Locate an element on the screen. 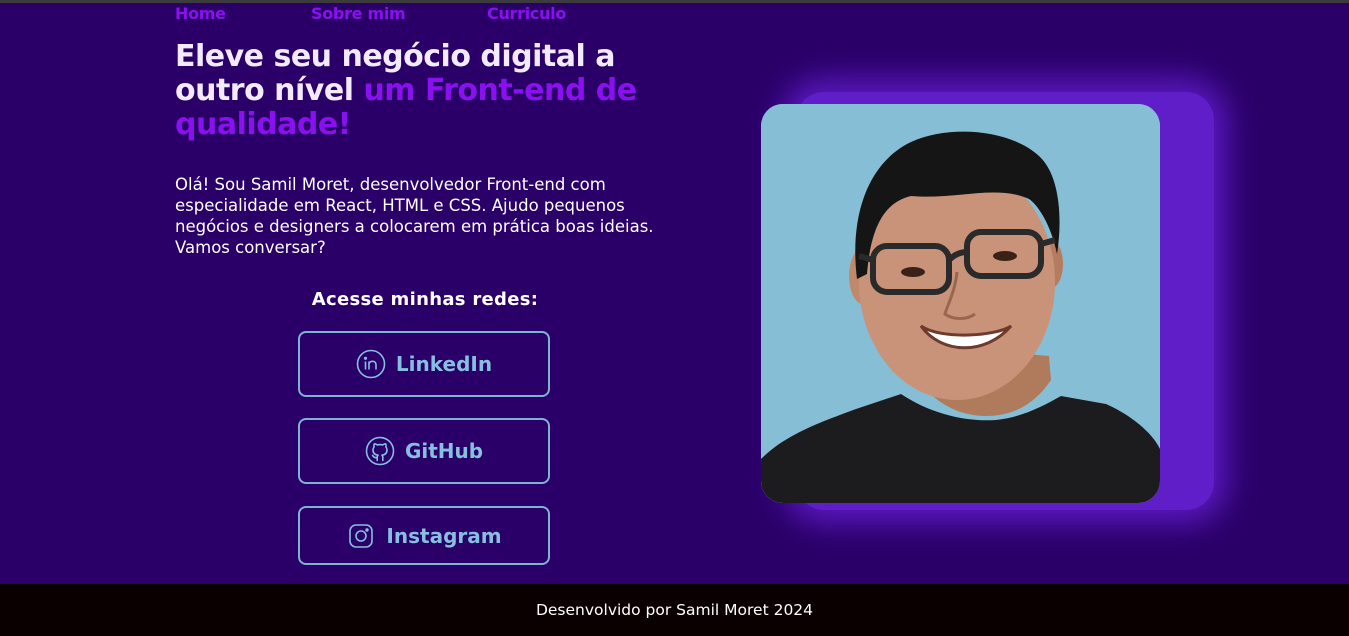  footer: Desenvolvido por Samil Moret 2024 is located at coordinates (674, 610).